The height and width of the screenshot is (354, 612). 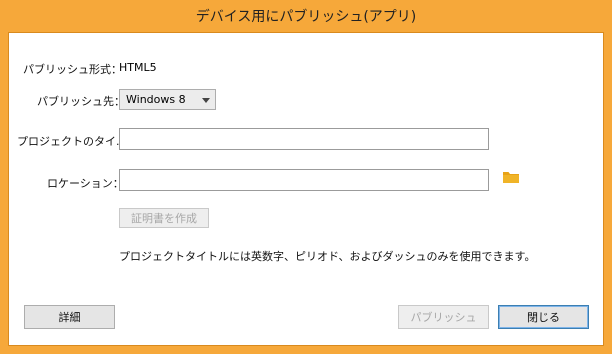 I want to click on dialog-title: デバイス用にパブリッシュ(アプリ), so click(x=306, y=17).